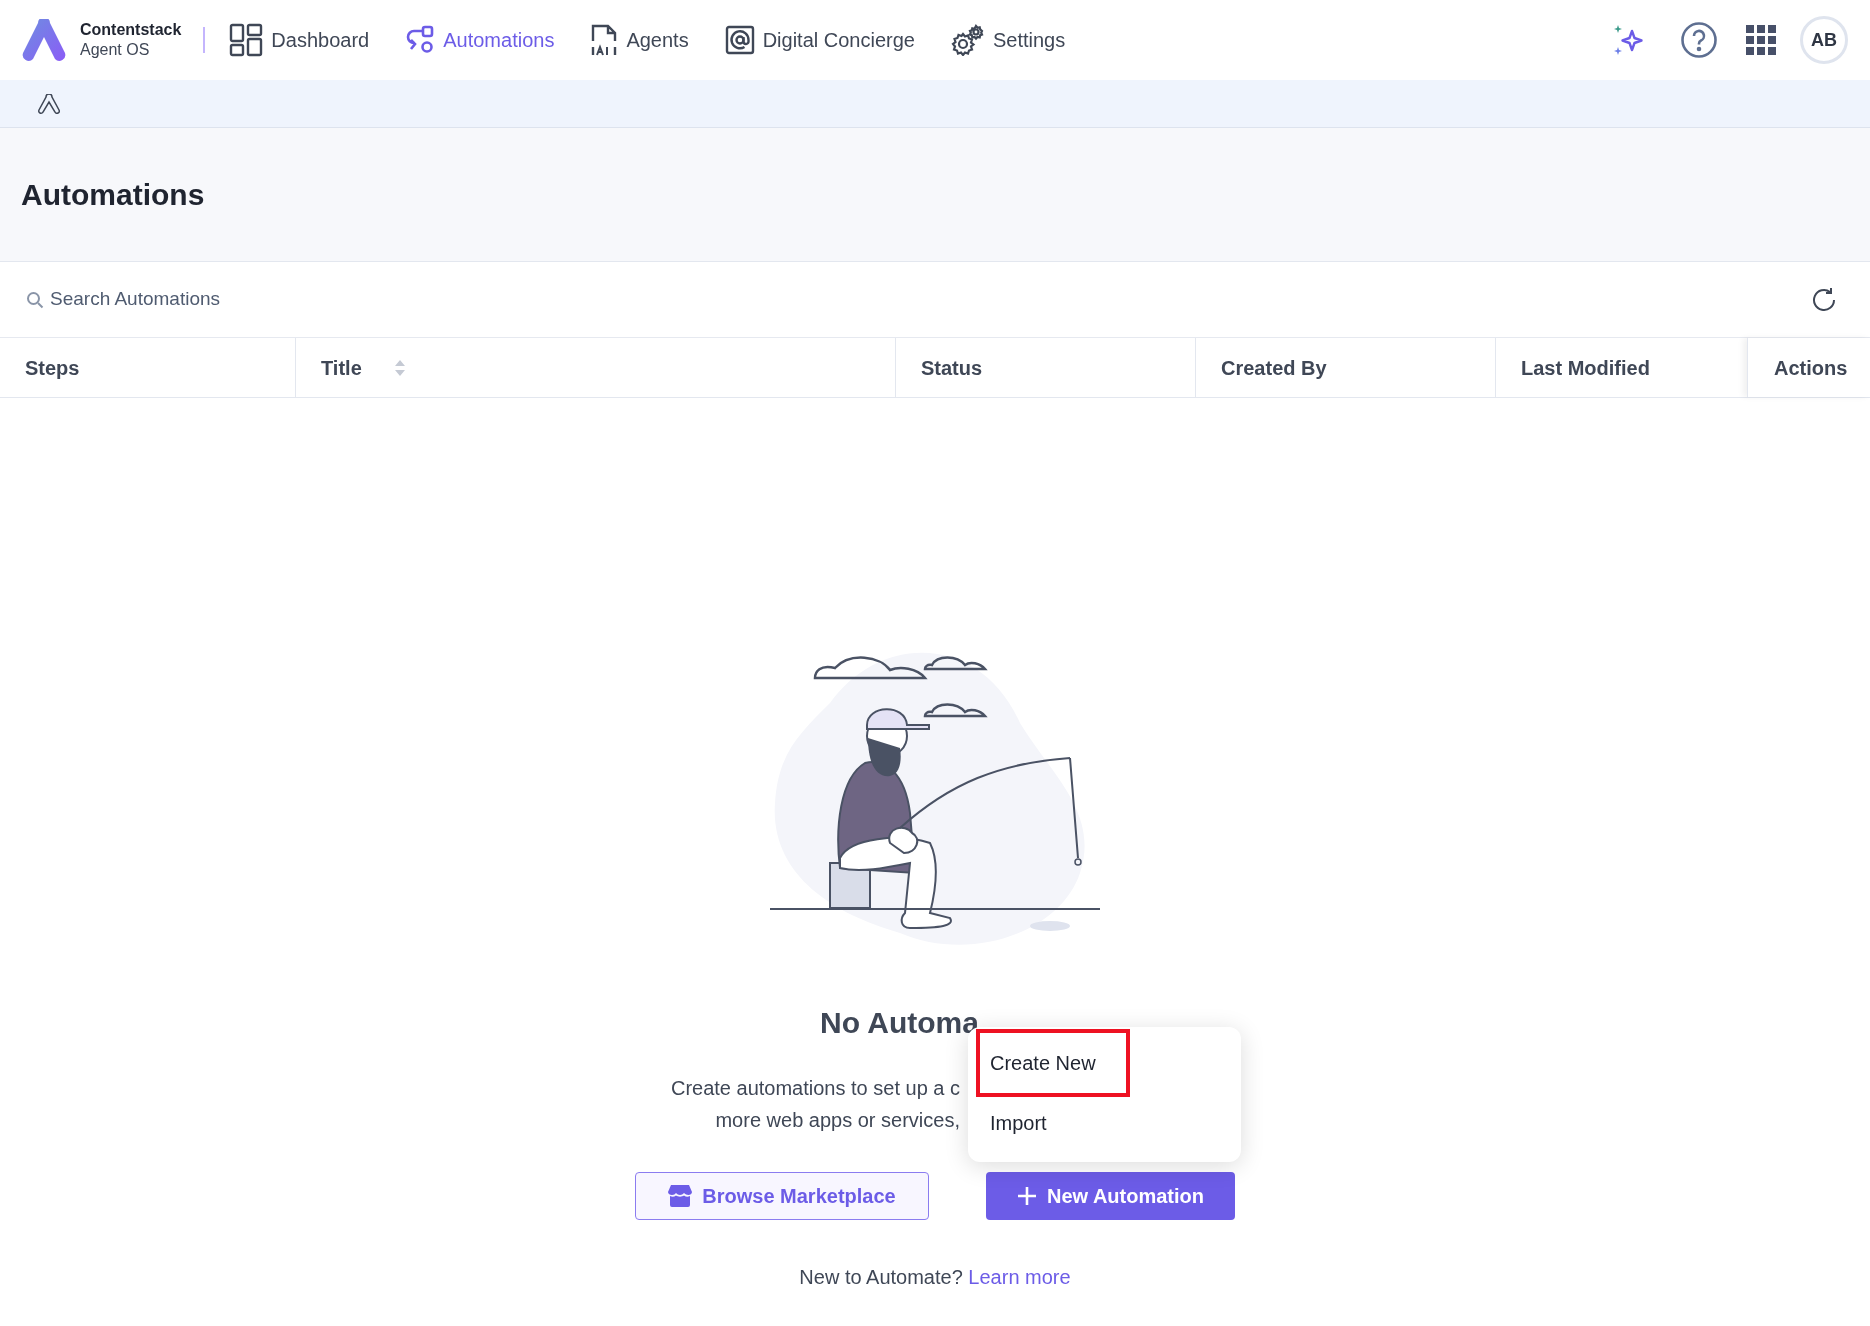  I want to click on nav-tab: Digital Concierge, so click(819, 40).